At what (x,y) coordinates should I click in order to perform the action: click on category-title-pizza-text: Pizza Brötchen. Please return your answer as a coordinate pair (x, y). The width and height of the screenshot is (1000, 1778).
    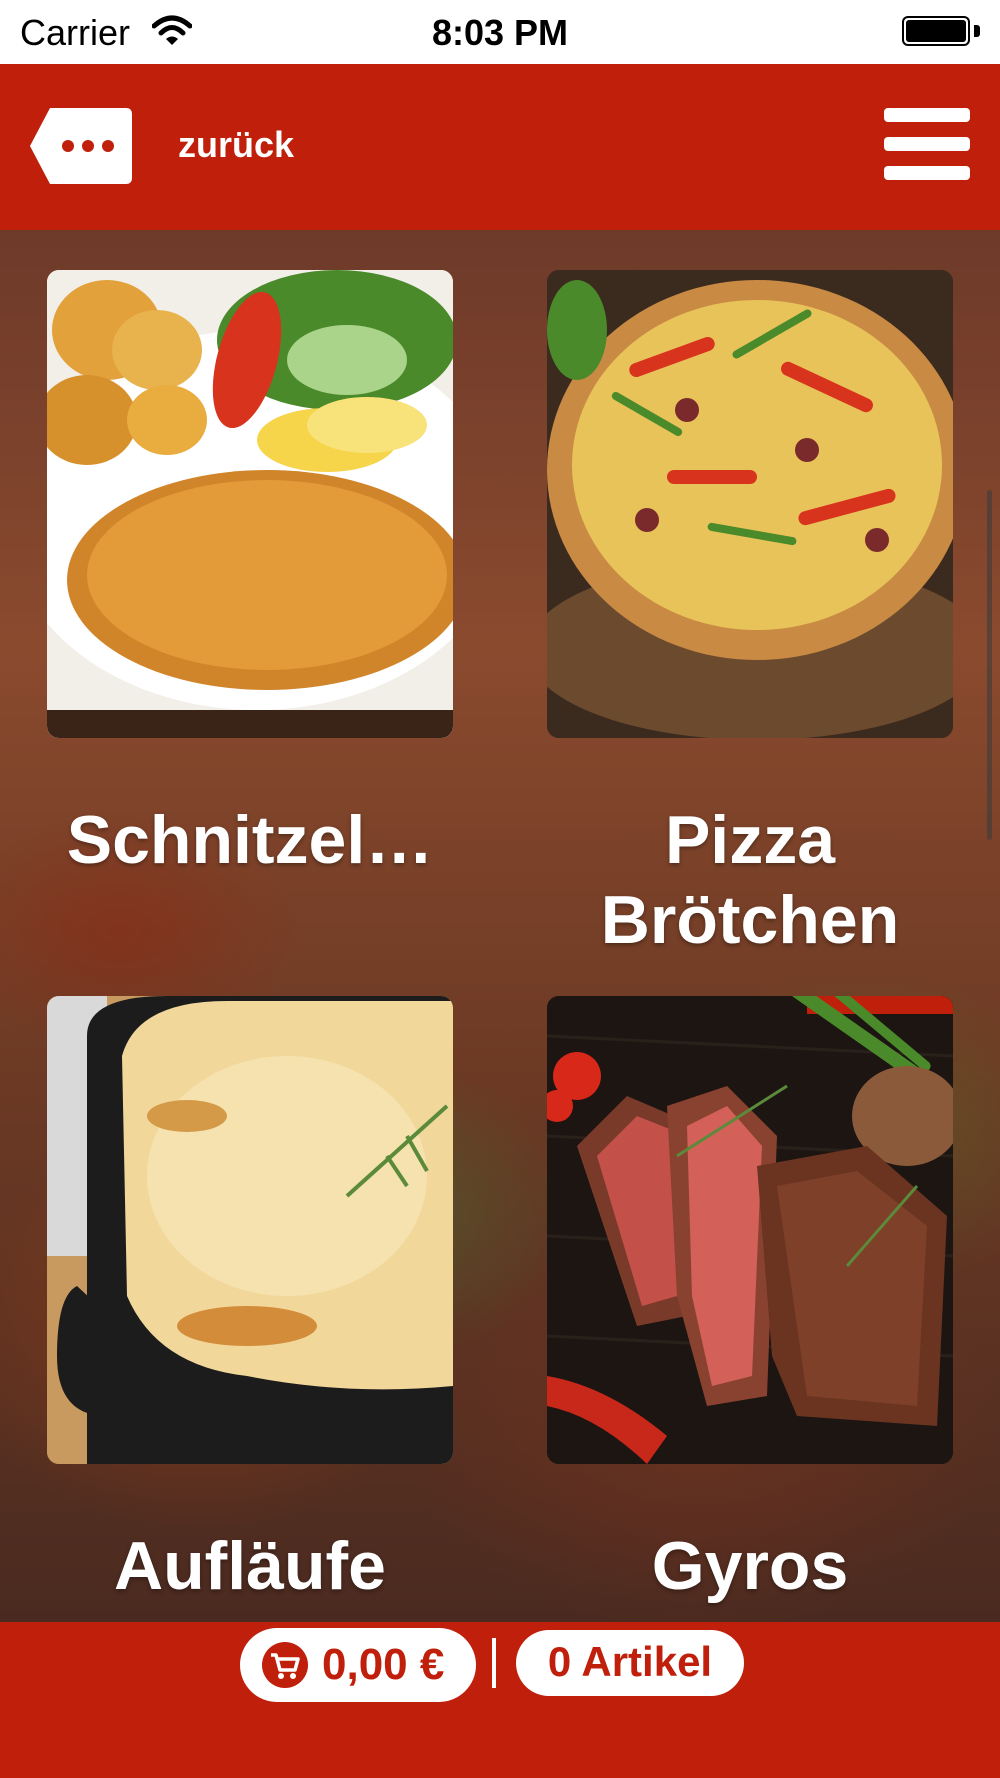
    Looking at the image, I should click on (750, 880).